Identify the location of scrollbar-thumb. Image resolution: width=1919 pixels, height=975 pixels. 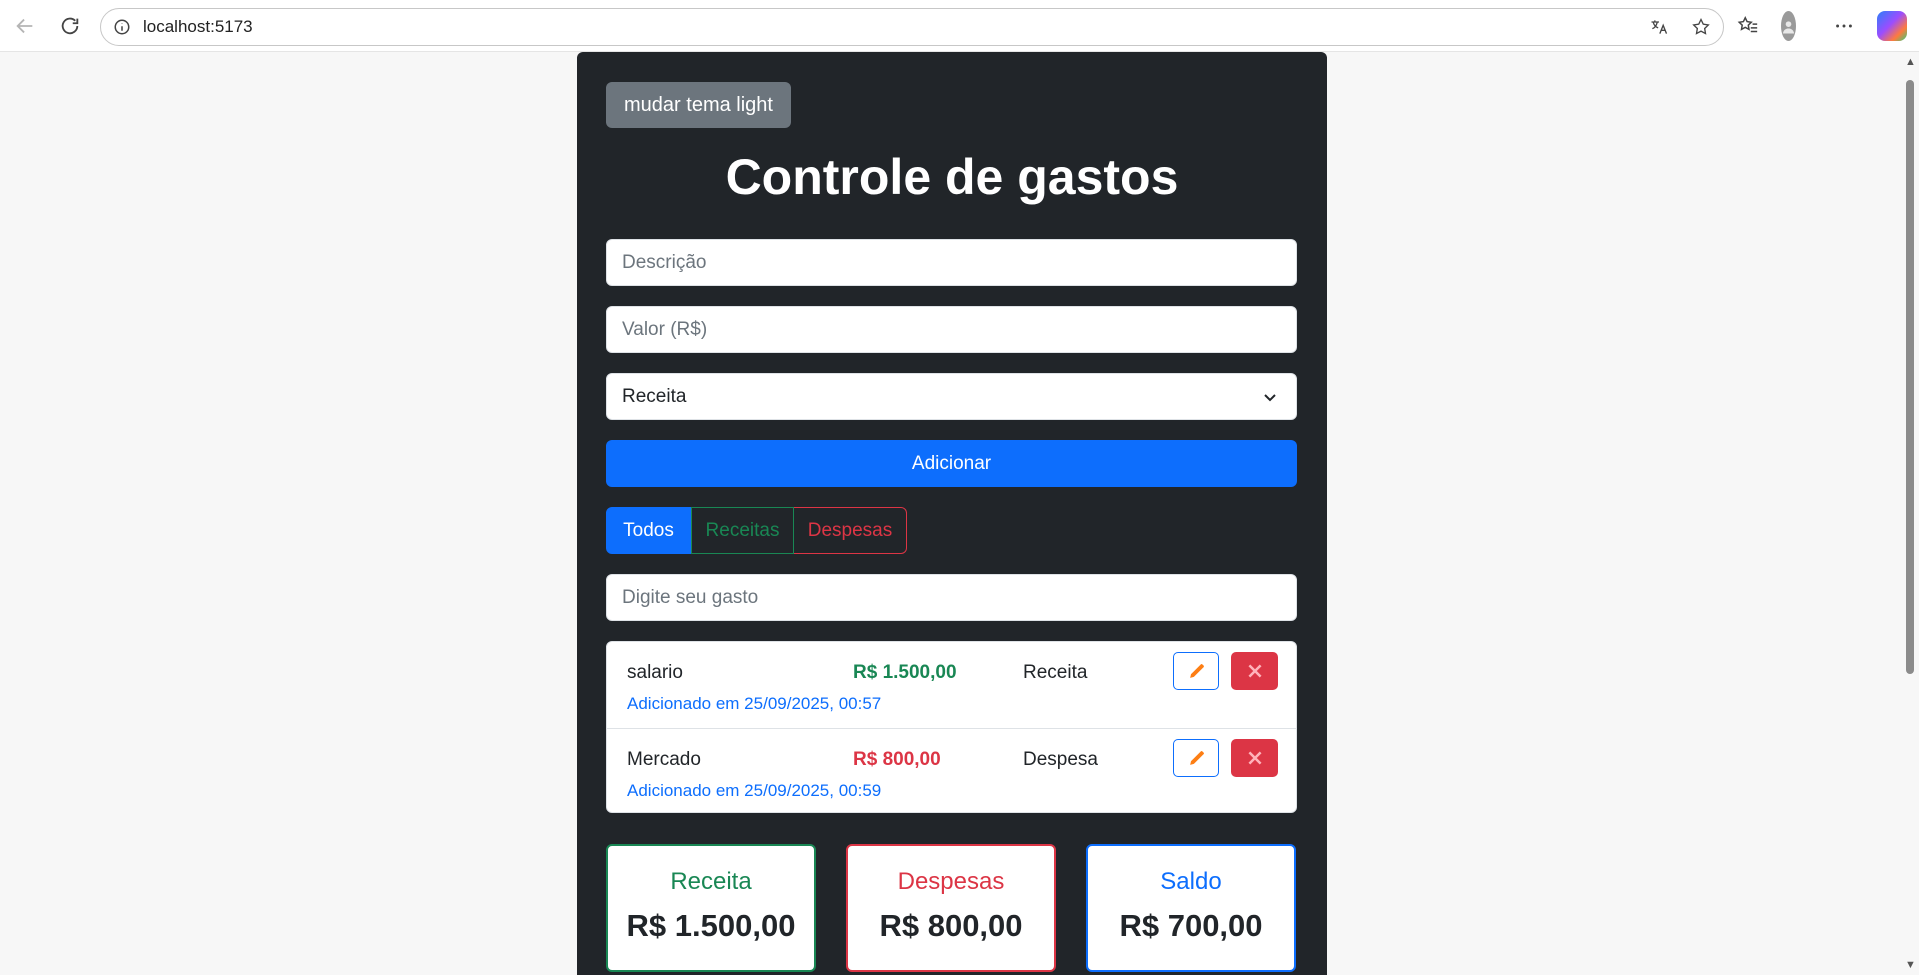
(1910, 377).